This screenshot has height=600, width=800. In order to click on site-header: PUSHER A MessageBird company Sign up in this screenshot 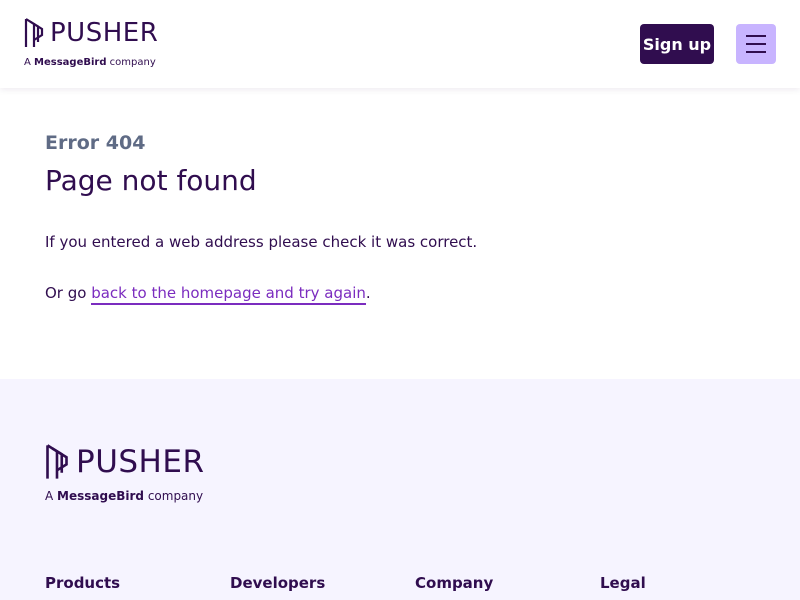, I will do `click(400, 44)`.